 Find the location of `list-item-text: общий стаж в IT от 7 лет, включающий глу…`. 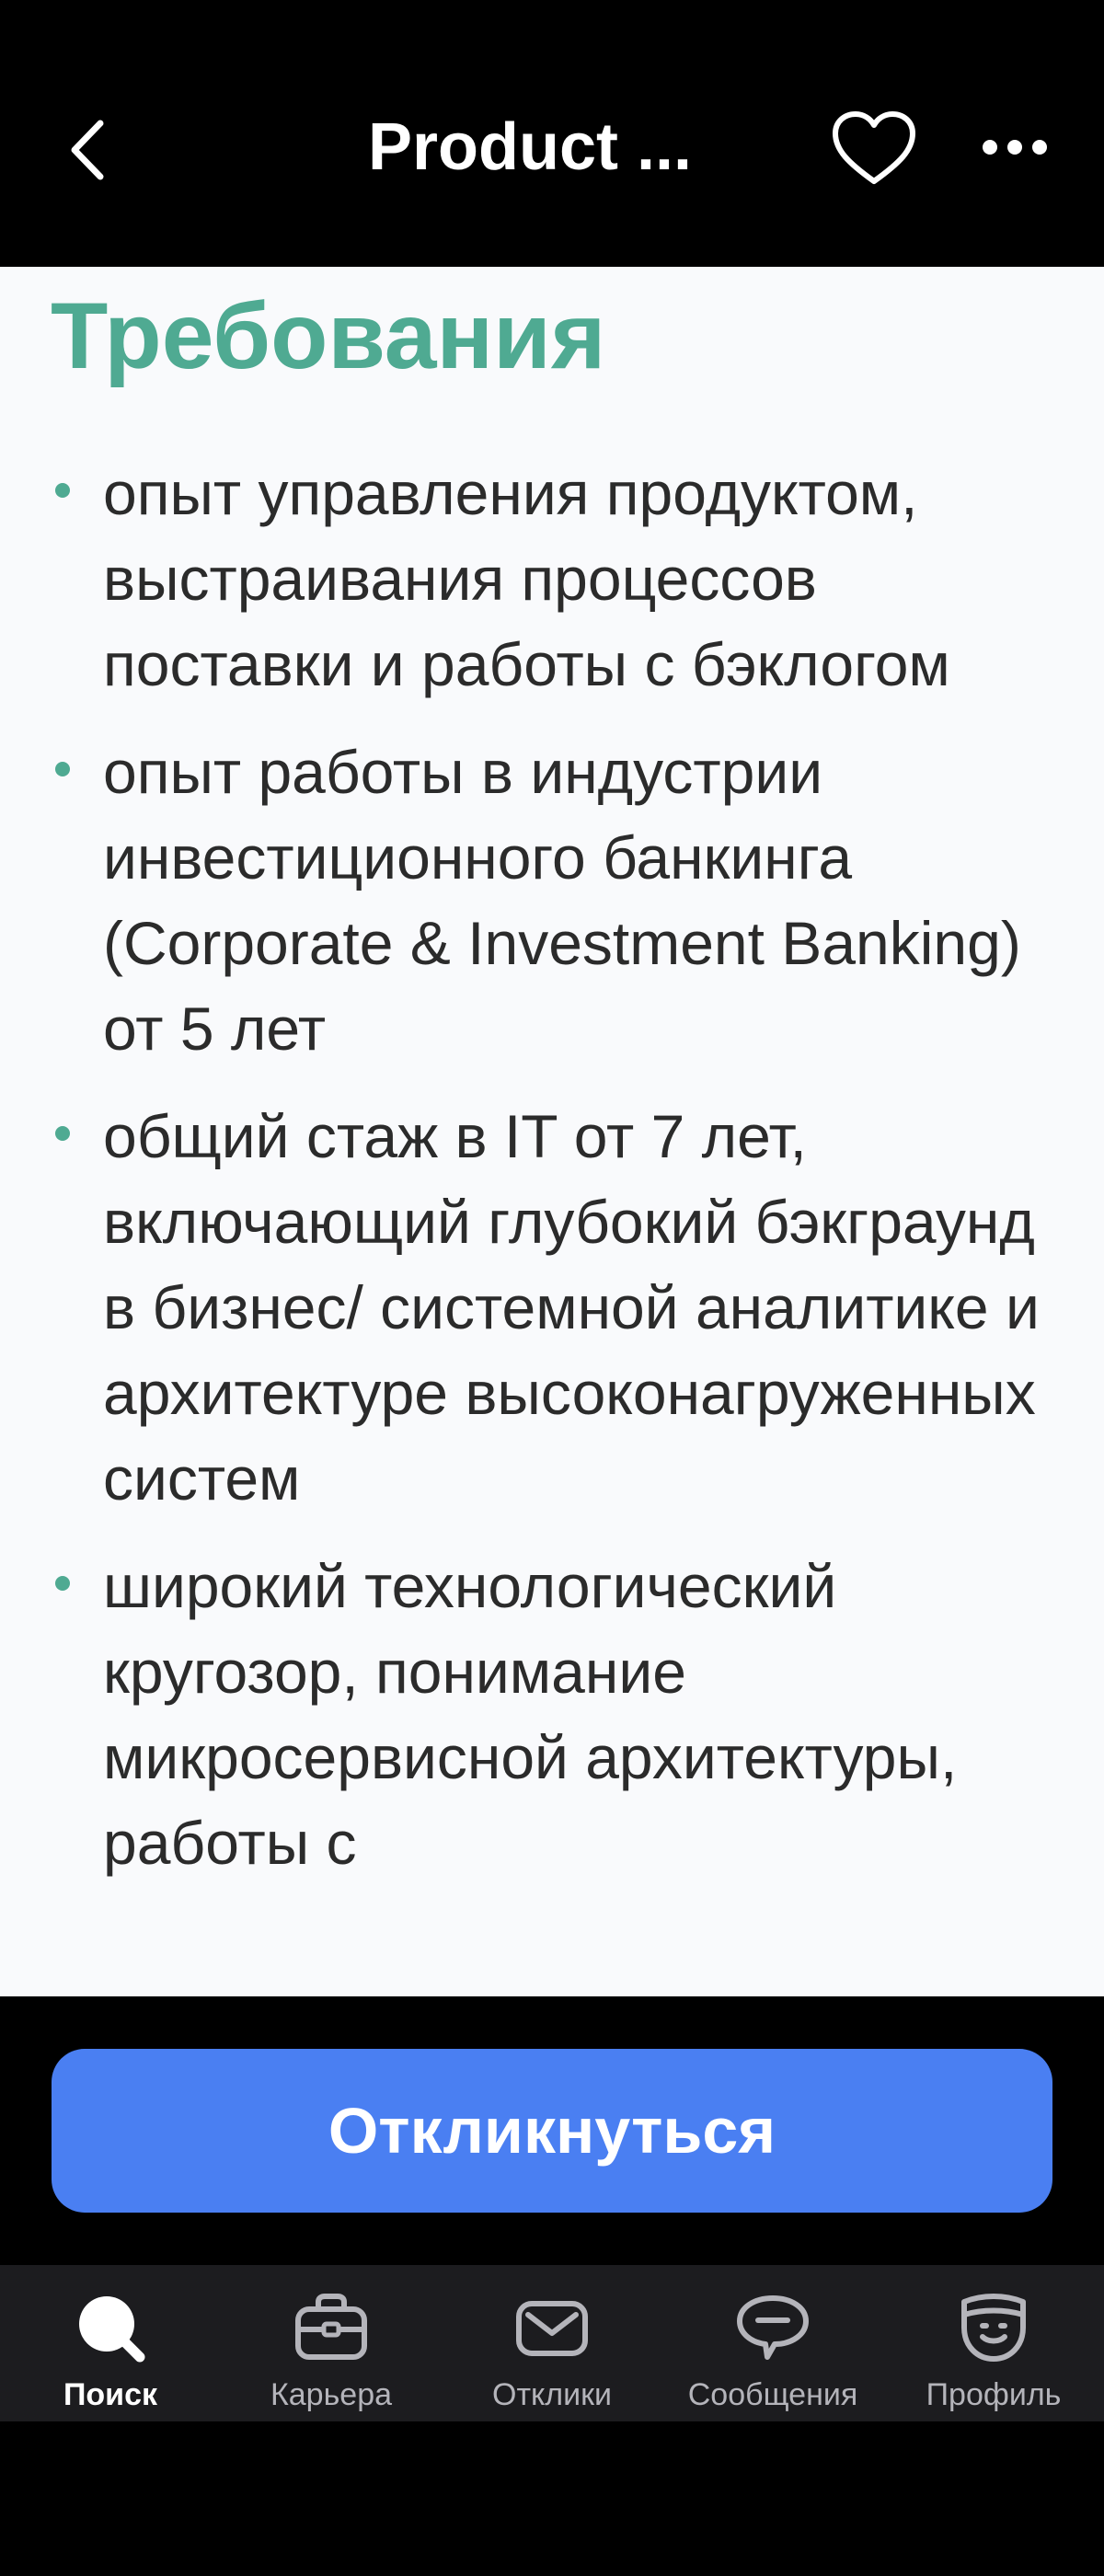

list-item-text: общий стаж в IT от 7 лет, включающий глу… is located at coordinates (571, 1307).